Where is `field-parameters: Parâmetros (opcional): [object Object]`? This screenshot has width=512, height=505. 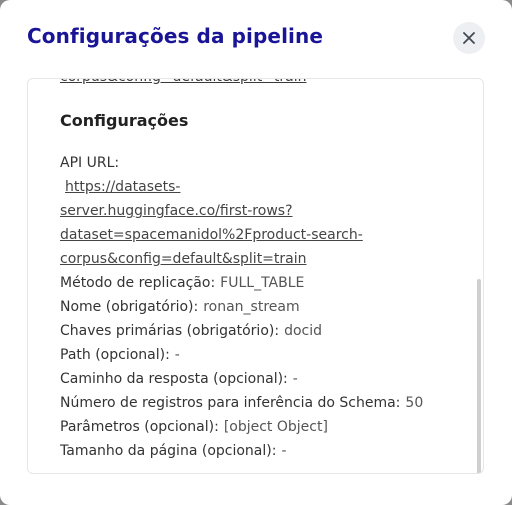
field-parameters: Parâmetros (opcional): [object Object] is located at coordinates (264, 427).